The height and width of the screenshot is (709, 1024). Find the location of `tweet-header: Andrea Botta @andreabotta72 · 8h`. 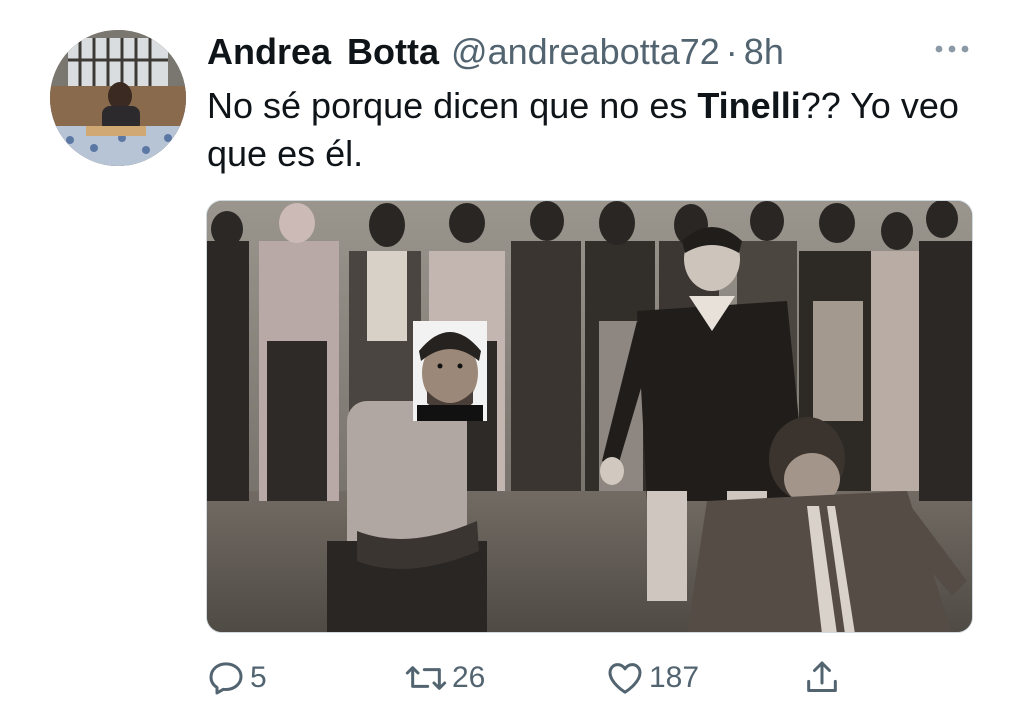

tweet-header: Andrea Botta @andreabotta72 · 8h is located at coordinates (495, 52).